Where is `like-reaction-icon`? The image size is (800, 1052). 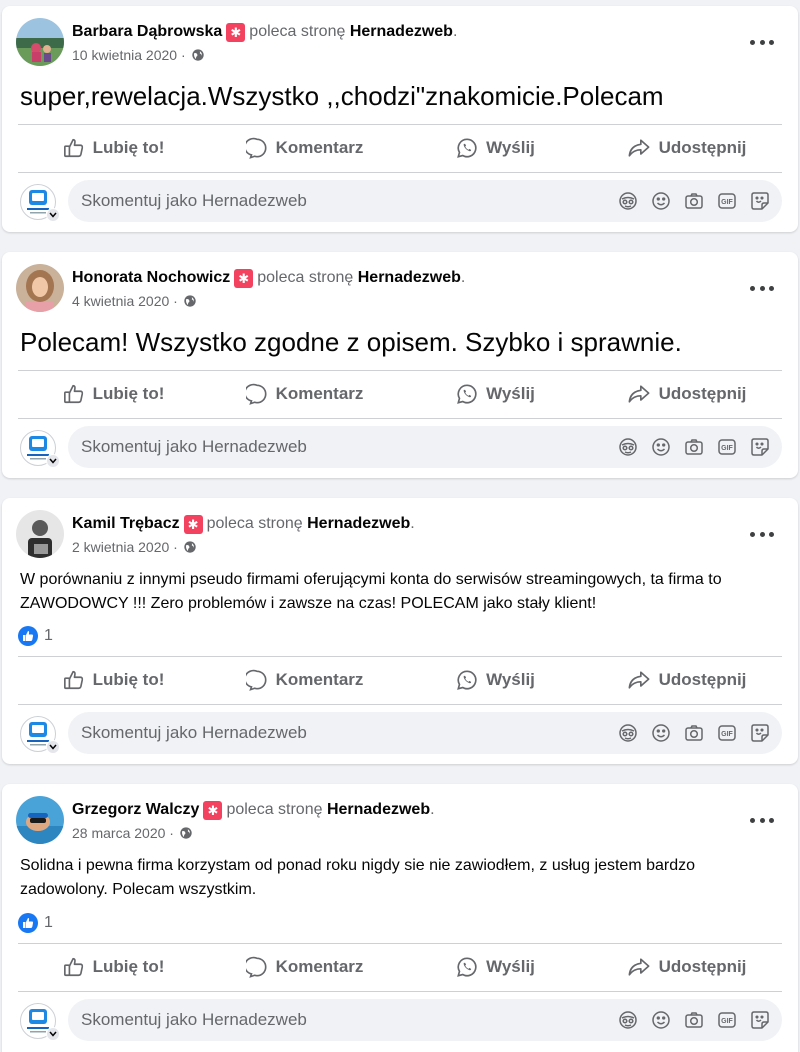 like-reaction-icon is located at coordinates (28, 923).